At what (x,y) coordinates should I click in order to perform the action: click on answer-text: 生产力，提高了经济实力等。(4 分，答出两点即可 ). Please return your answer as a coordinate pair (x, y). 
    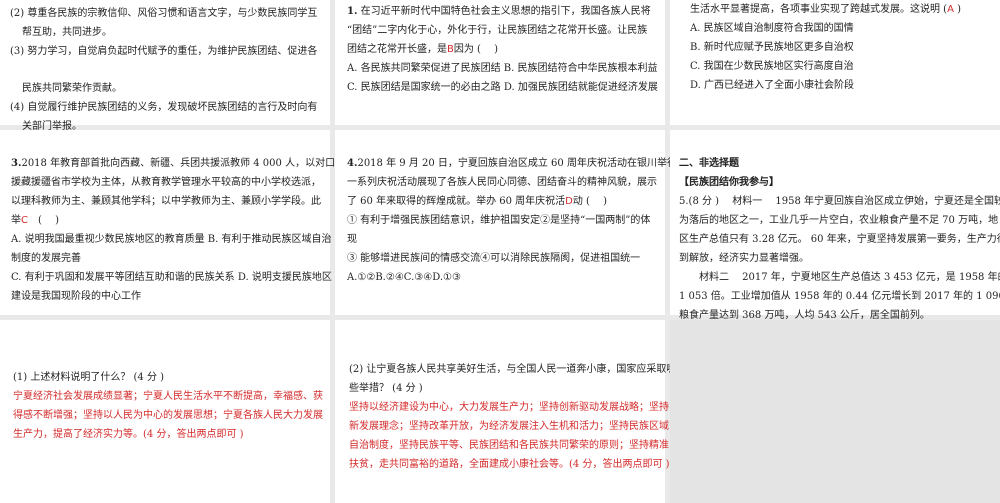
    Looking at the image, I should click on (128, 434).